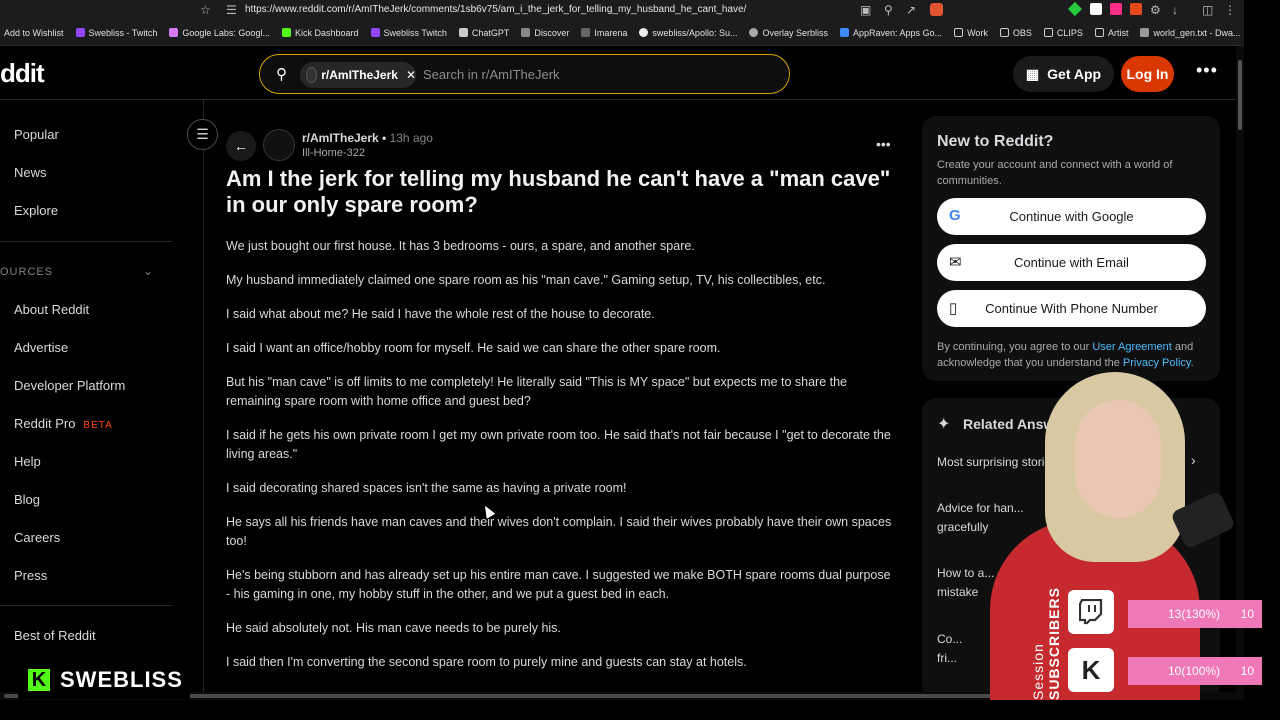 The width and height of the screenshot is (1280, 720). Describe the element at coordinates (1207, 10) in the screenshot. I see `sidebar-toggle-icon: ◫` at that location.